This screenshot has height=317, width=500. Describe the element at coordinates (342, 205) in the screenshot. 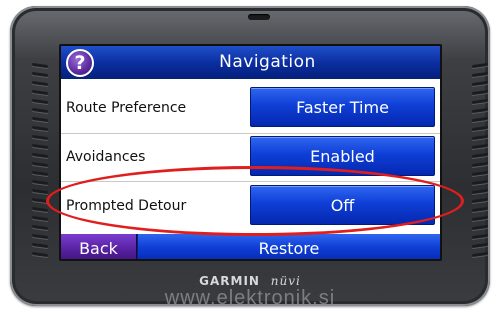

I see `prompted-detour-button: Off` at that location.